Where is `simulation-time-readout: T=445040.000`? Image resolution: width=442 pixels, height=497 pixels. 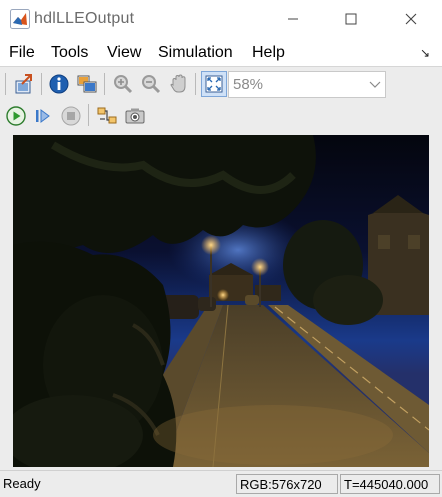
simulation-time-readout: T=445040.000 is located at coordinates (390, 484).